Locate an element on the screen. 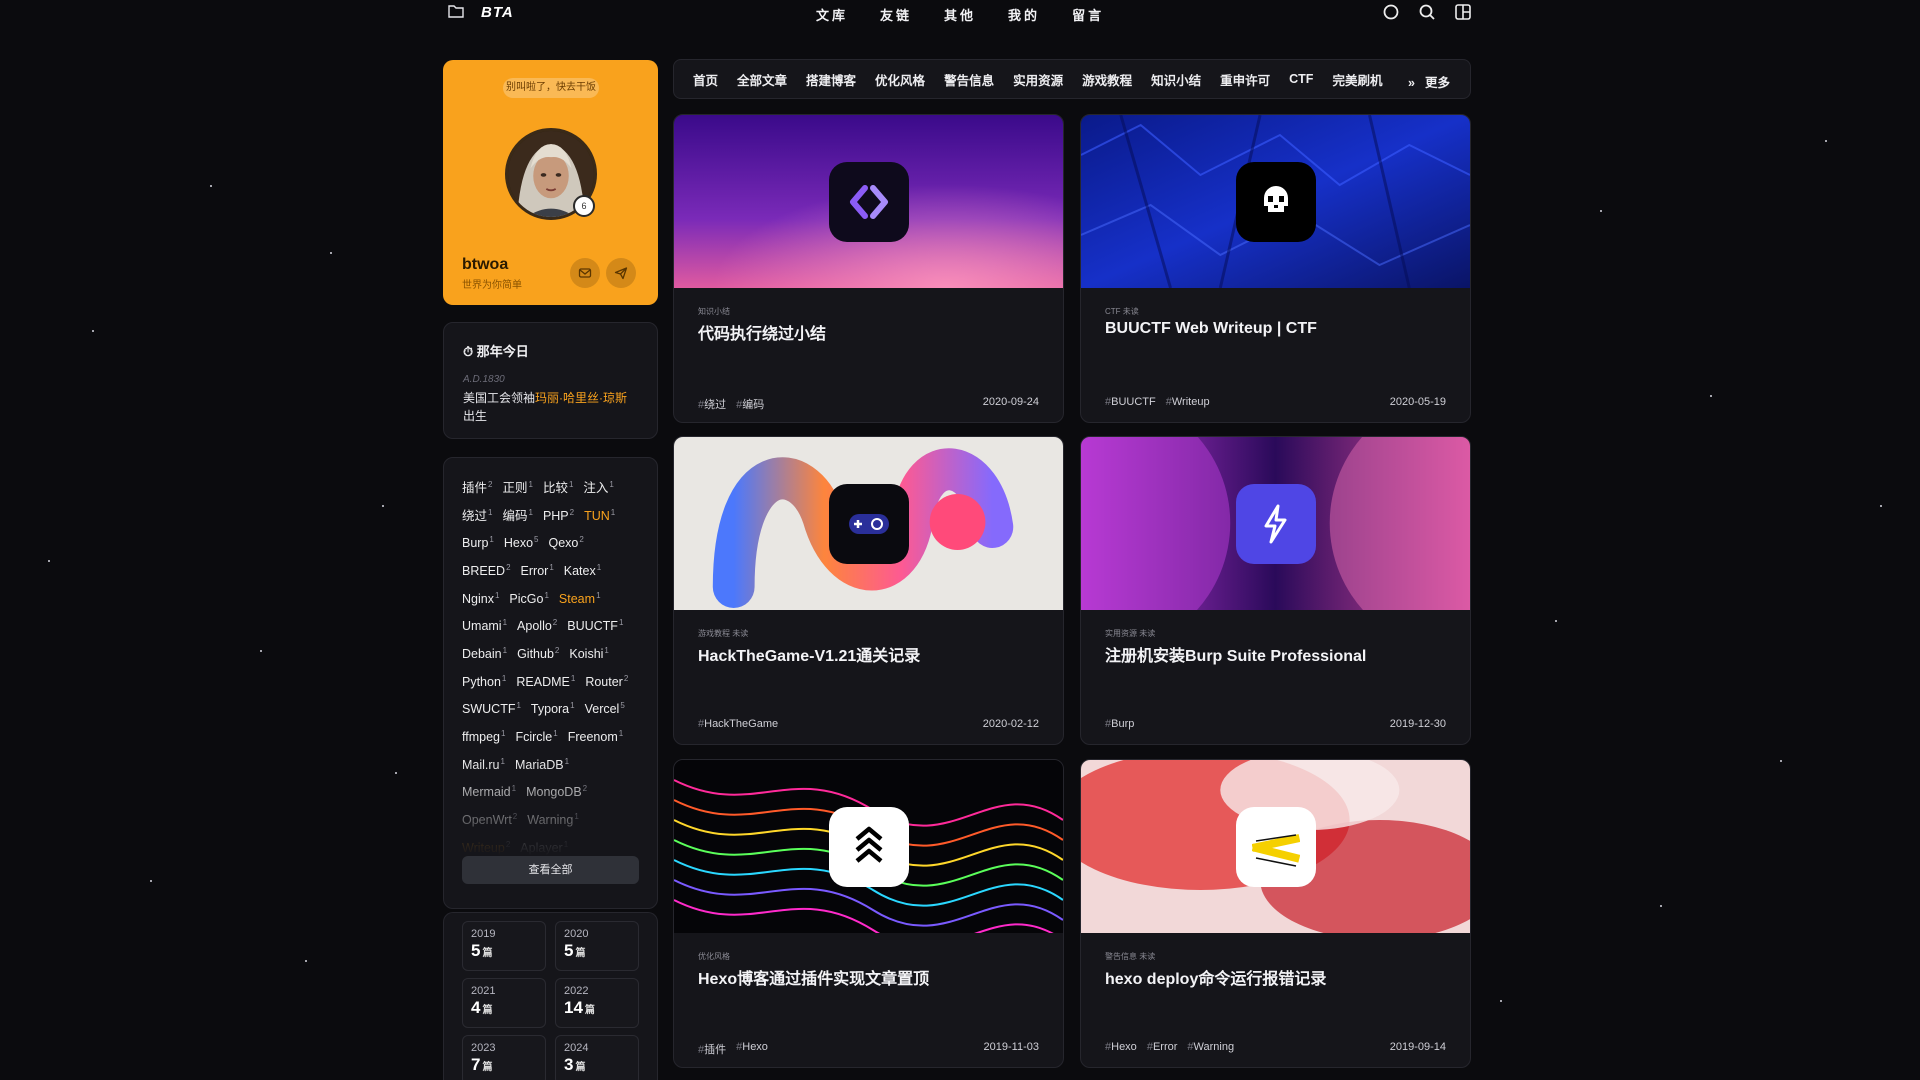 This screenshot has height=1080, width=1920. archive-year-2024: 2024 3 篇 is located at coordinates (597, 1057).